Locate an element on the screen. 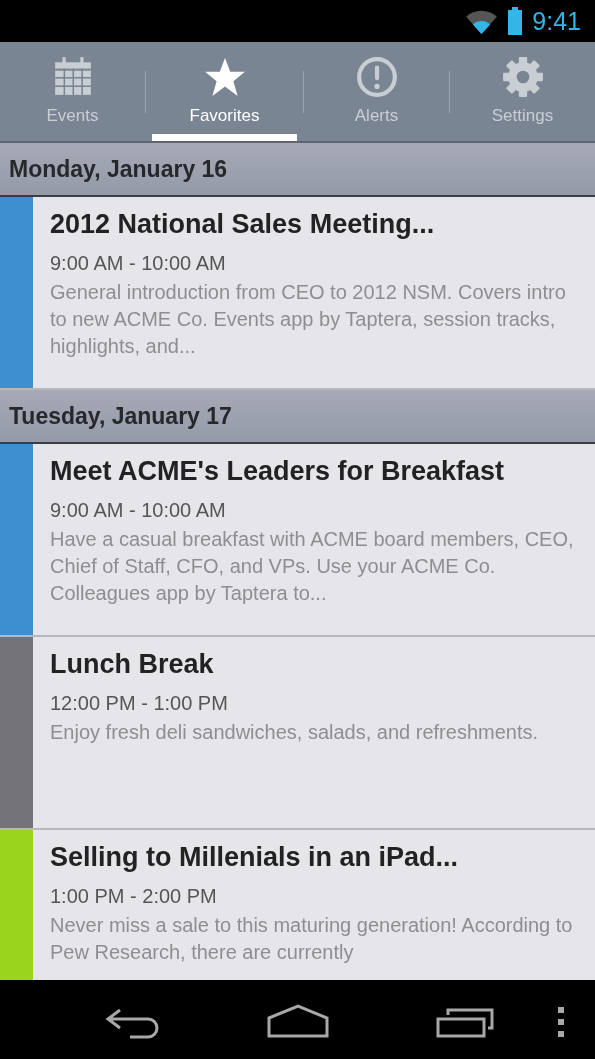 This screenshot has height=1059, width=595. wifi-icon is located at coordinates (482, 21).